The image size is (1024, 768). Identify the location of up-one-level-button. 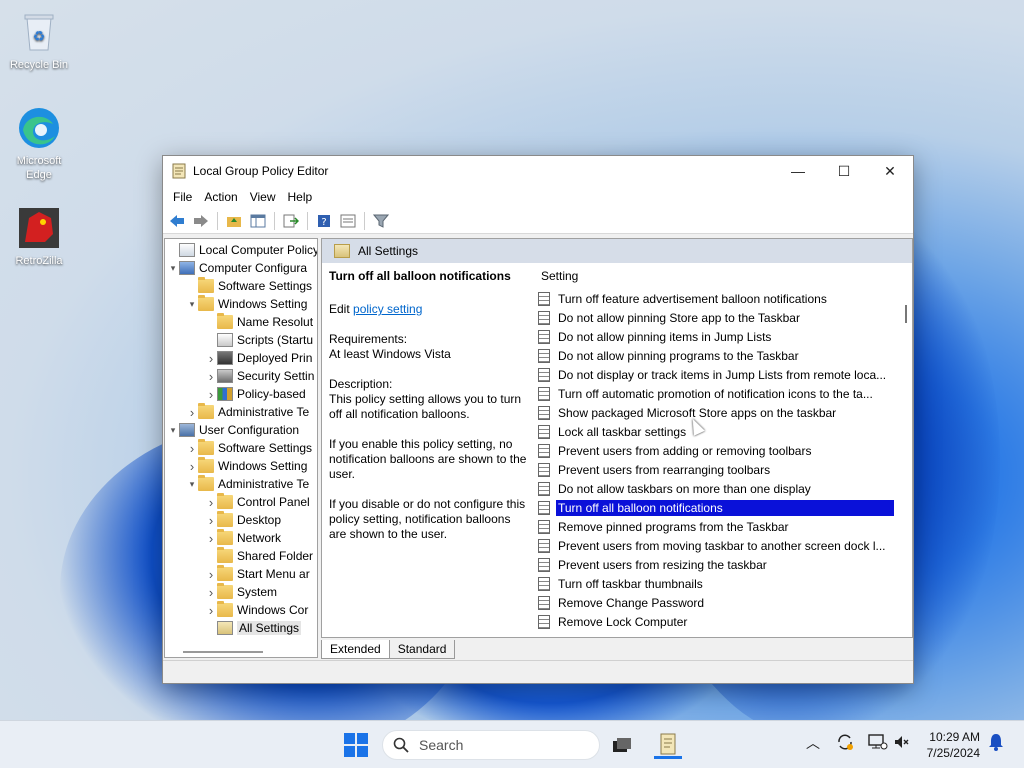
(234, 221).